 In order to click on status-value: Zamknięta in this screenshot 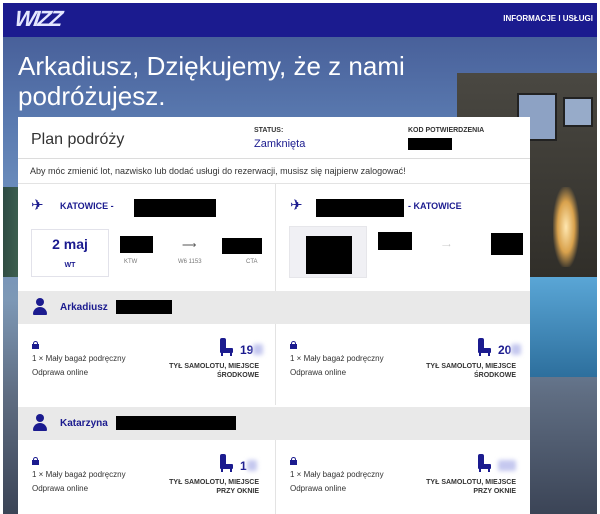, I will do `click(280, 144)`.